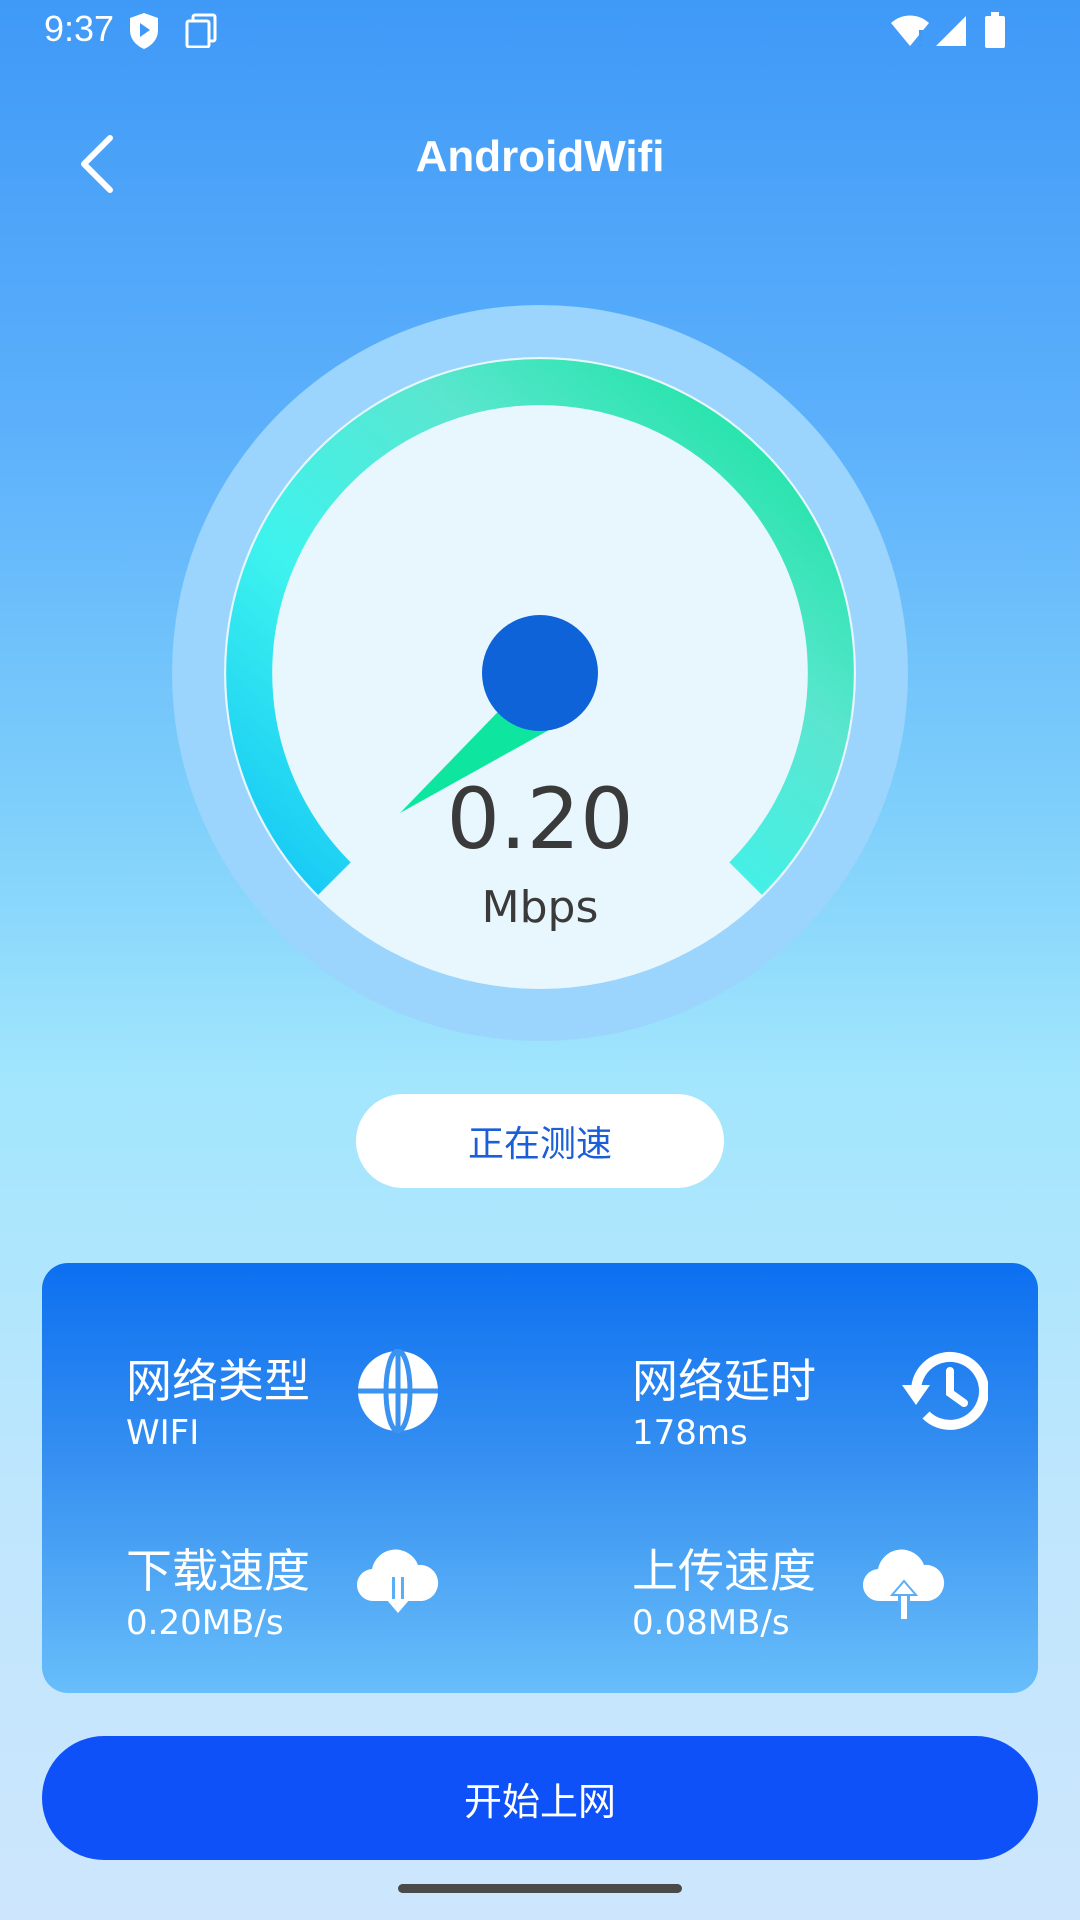  What do you see at coordinates (540, 1141) in the screenshot?
I see `testing-status-button: 正在测速` at bounding box center [540, 1141].